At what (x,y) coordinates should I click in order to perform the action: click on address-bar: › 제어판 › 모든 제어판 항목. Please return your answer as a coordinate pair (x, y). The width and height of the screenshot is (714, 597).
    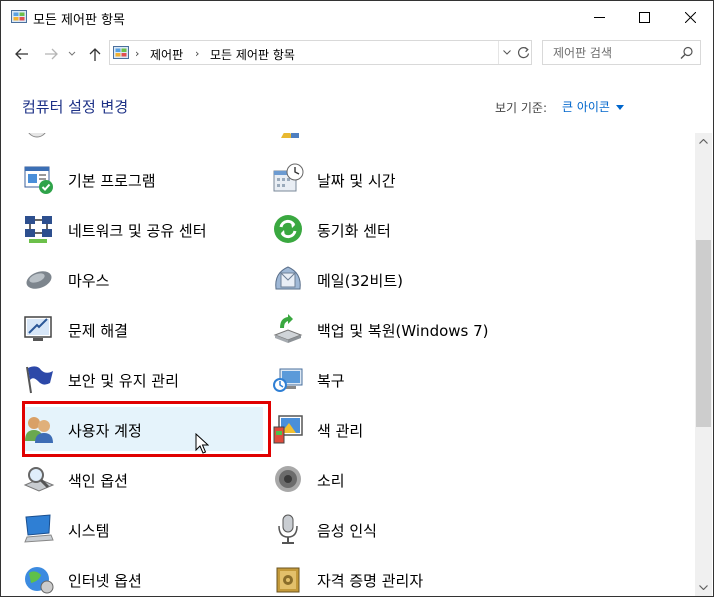
    Looking at the image, I should click on (320, 52).